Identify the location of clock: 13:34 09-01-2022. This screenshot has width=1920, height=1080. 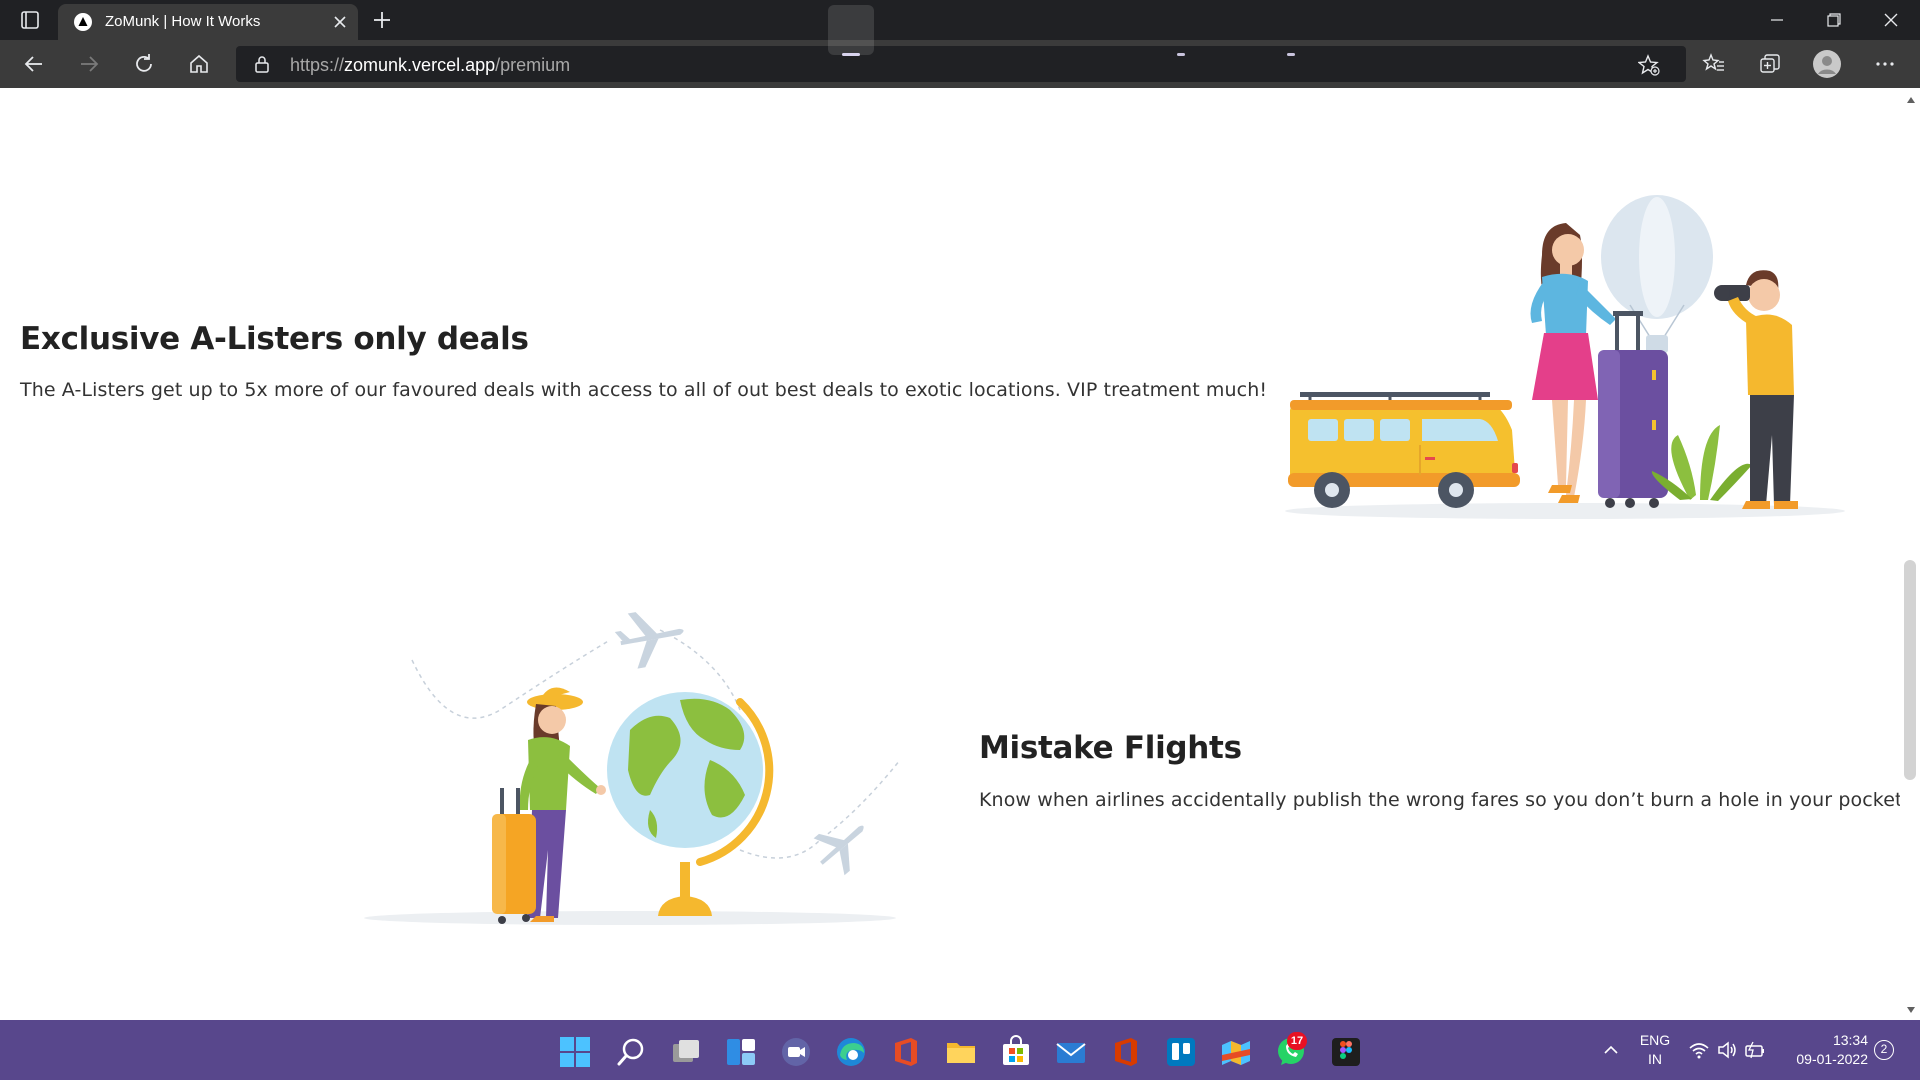
(1824, 1049).